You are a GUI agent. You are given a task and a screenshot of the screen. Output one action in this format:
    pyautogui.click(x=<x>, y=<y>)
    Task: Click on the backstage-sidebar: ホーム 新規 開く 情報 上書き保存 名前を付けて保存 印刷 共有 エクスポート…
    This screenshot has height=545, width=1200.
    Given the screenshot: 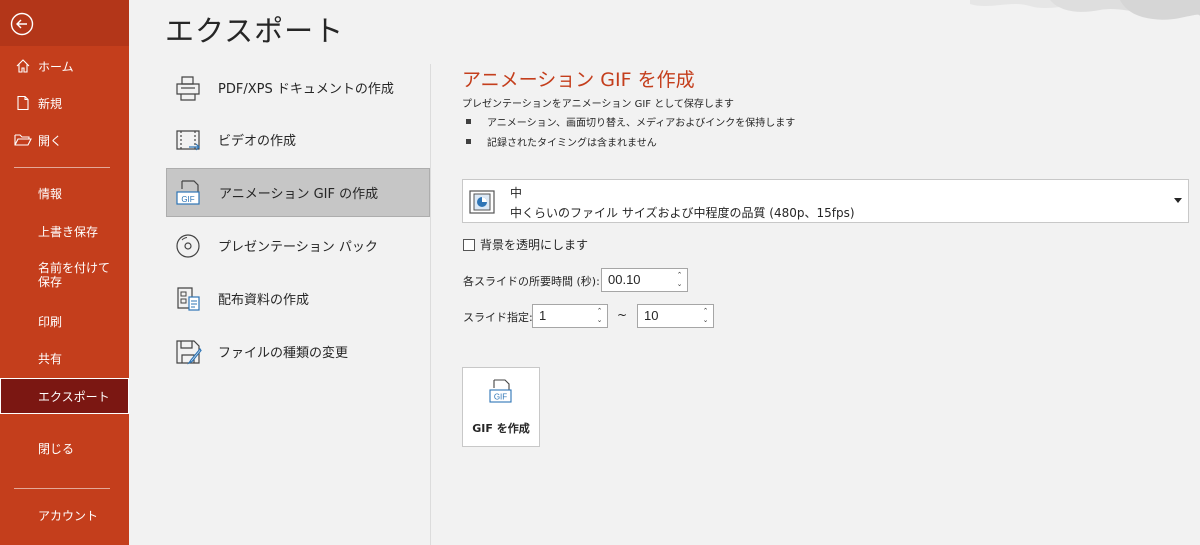 What is the action you would take?
    pyautogui.click(x=64, y=272)
    